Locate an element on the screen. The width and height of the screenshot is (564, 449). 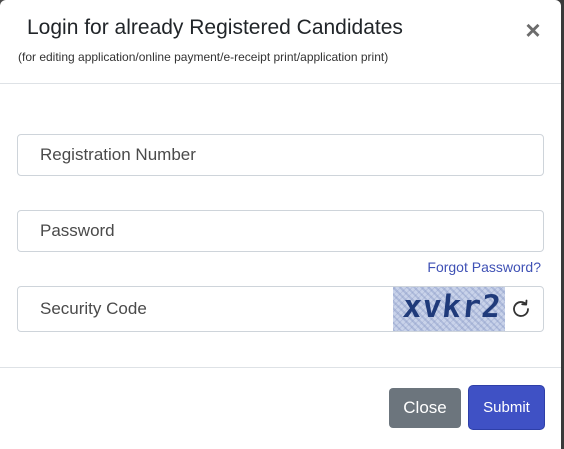
password-input: Password is located at coordinates (280, 231).